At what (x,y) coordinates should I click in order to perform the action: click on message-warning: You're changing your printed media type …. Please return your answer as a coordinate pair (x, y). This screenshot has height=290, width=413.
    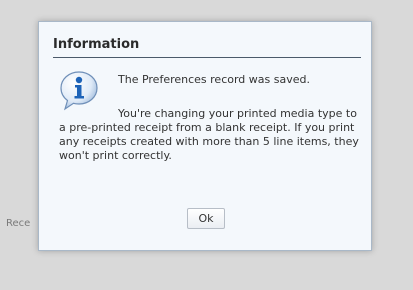
    Looking at the image, I should click on (209, 134).